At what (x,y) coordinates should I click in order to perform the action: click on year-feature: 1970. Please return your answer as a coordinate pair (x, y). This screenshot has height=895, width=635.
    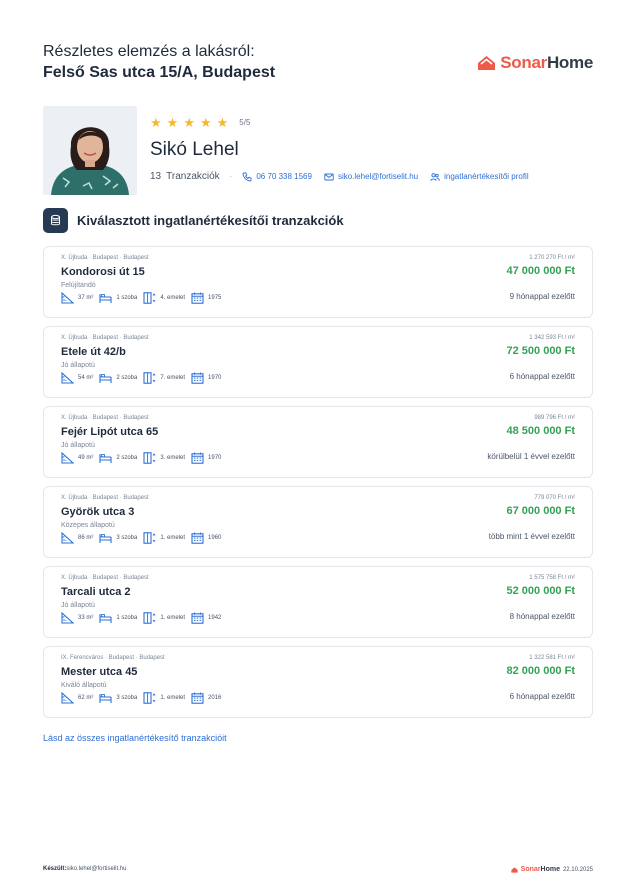
    Looking at the image, I should click on (206, 458).